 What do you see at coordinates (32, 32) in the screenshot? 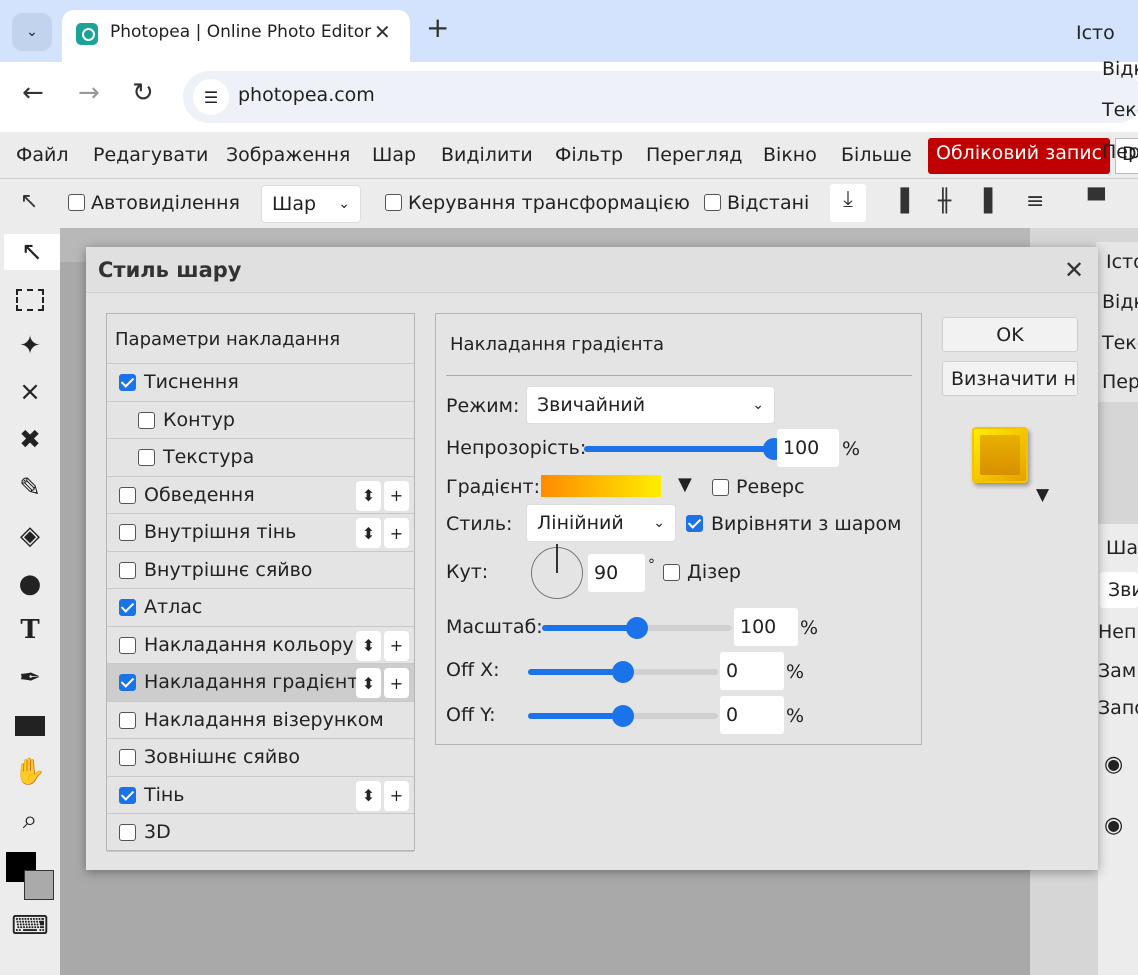
I see `tab-search-button: ⌄` at bounding box center [32, 32].